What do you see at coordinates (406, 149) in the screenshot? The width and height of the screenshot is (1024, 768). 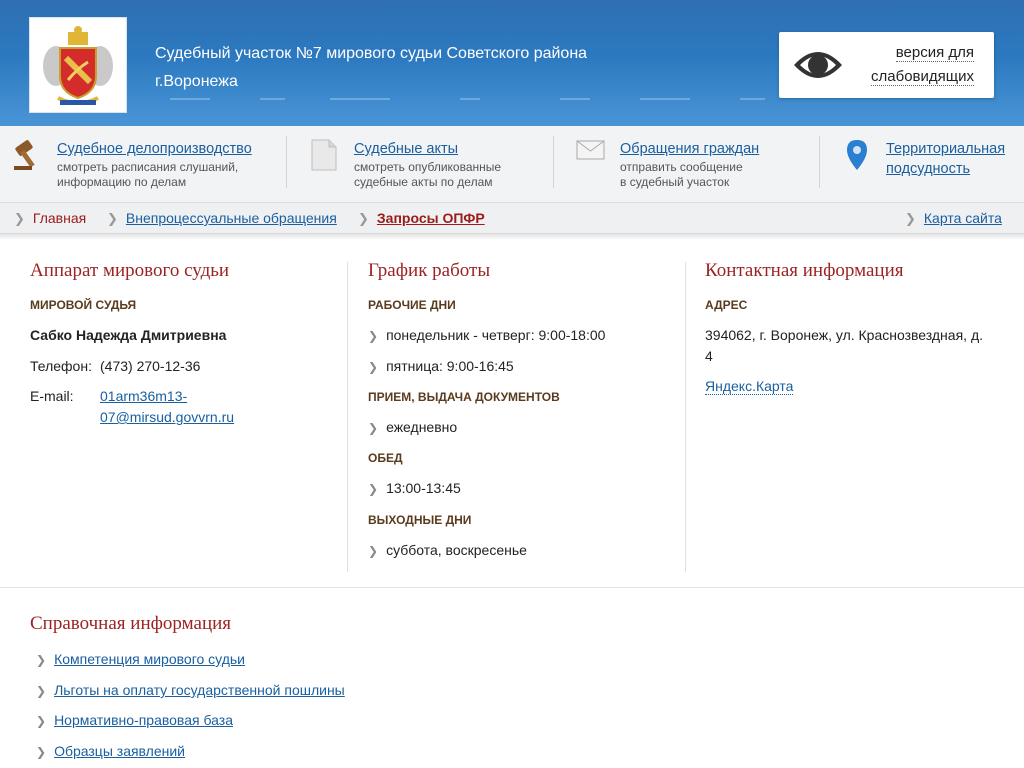 I see `nav-link-court-acts: Судебные акты` at bounding box center [406, 149].